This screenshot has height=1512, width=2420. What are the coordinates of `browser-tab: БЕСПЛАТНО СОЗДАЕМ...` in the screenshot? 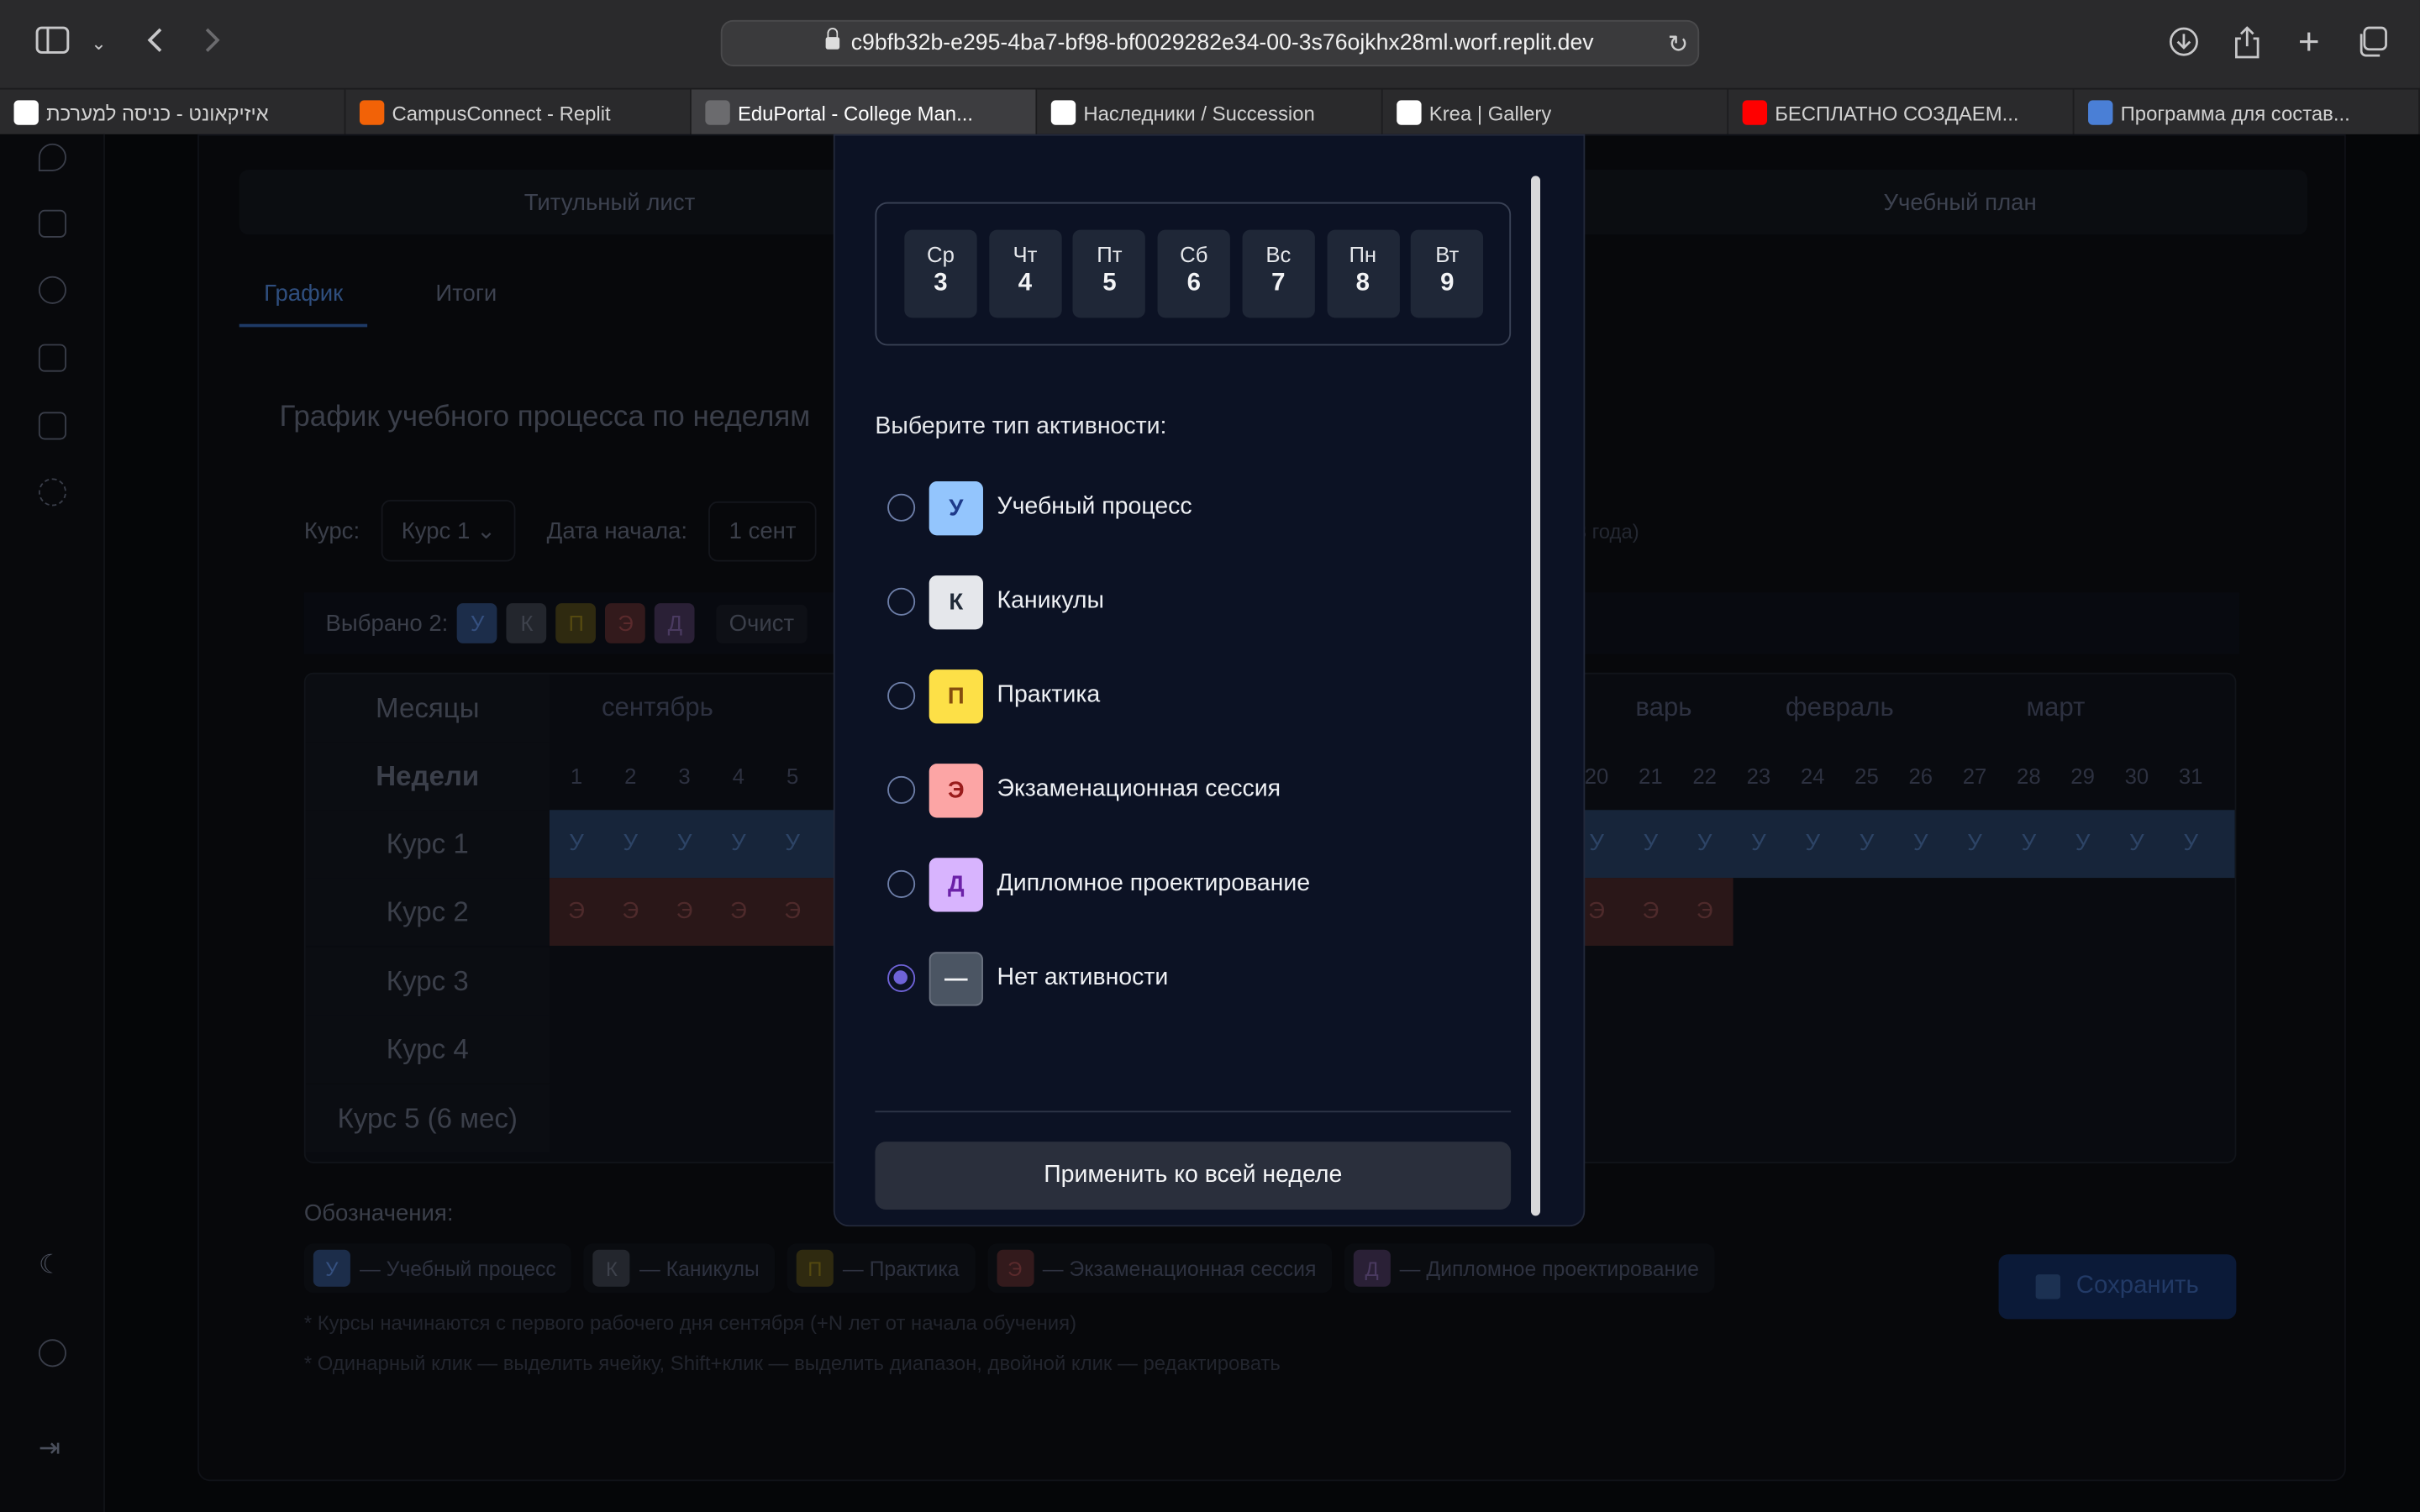 It's located at (1902, 112).